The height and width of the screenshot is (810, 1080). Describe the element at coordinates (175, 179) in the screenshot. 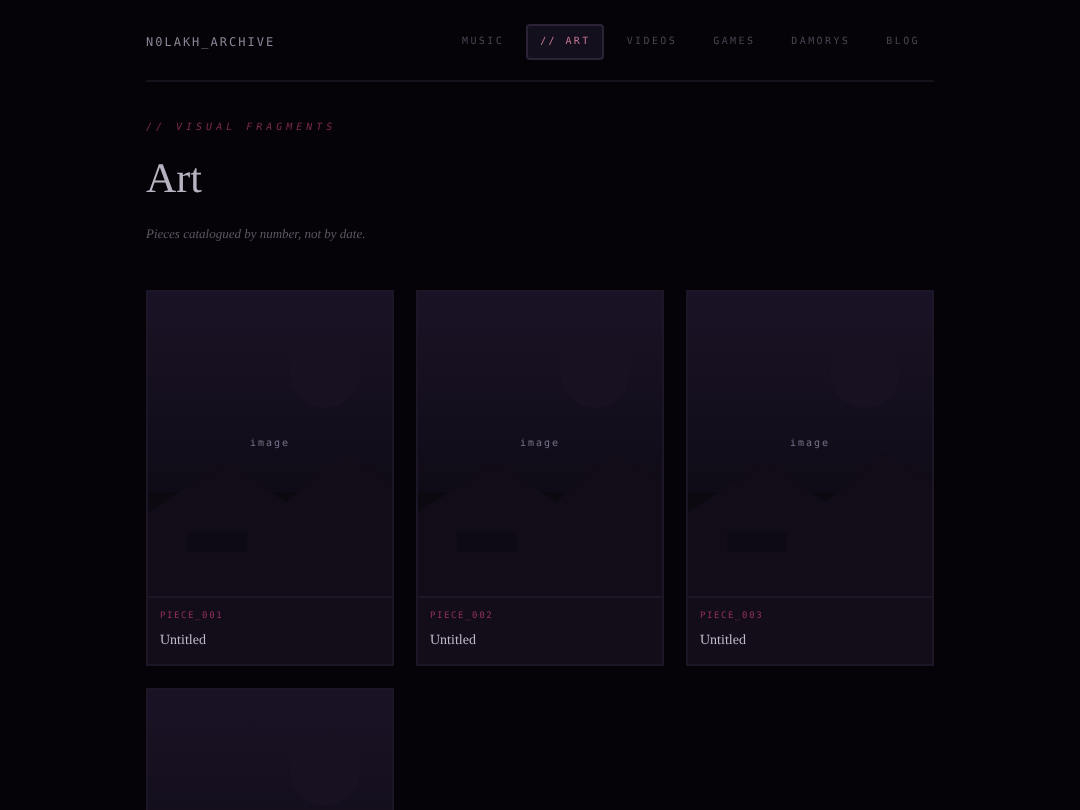

I see `page-title: Art` at that location.